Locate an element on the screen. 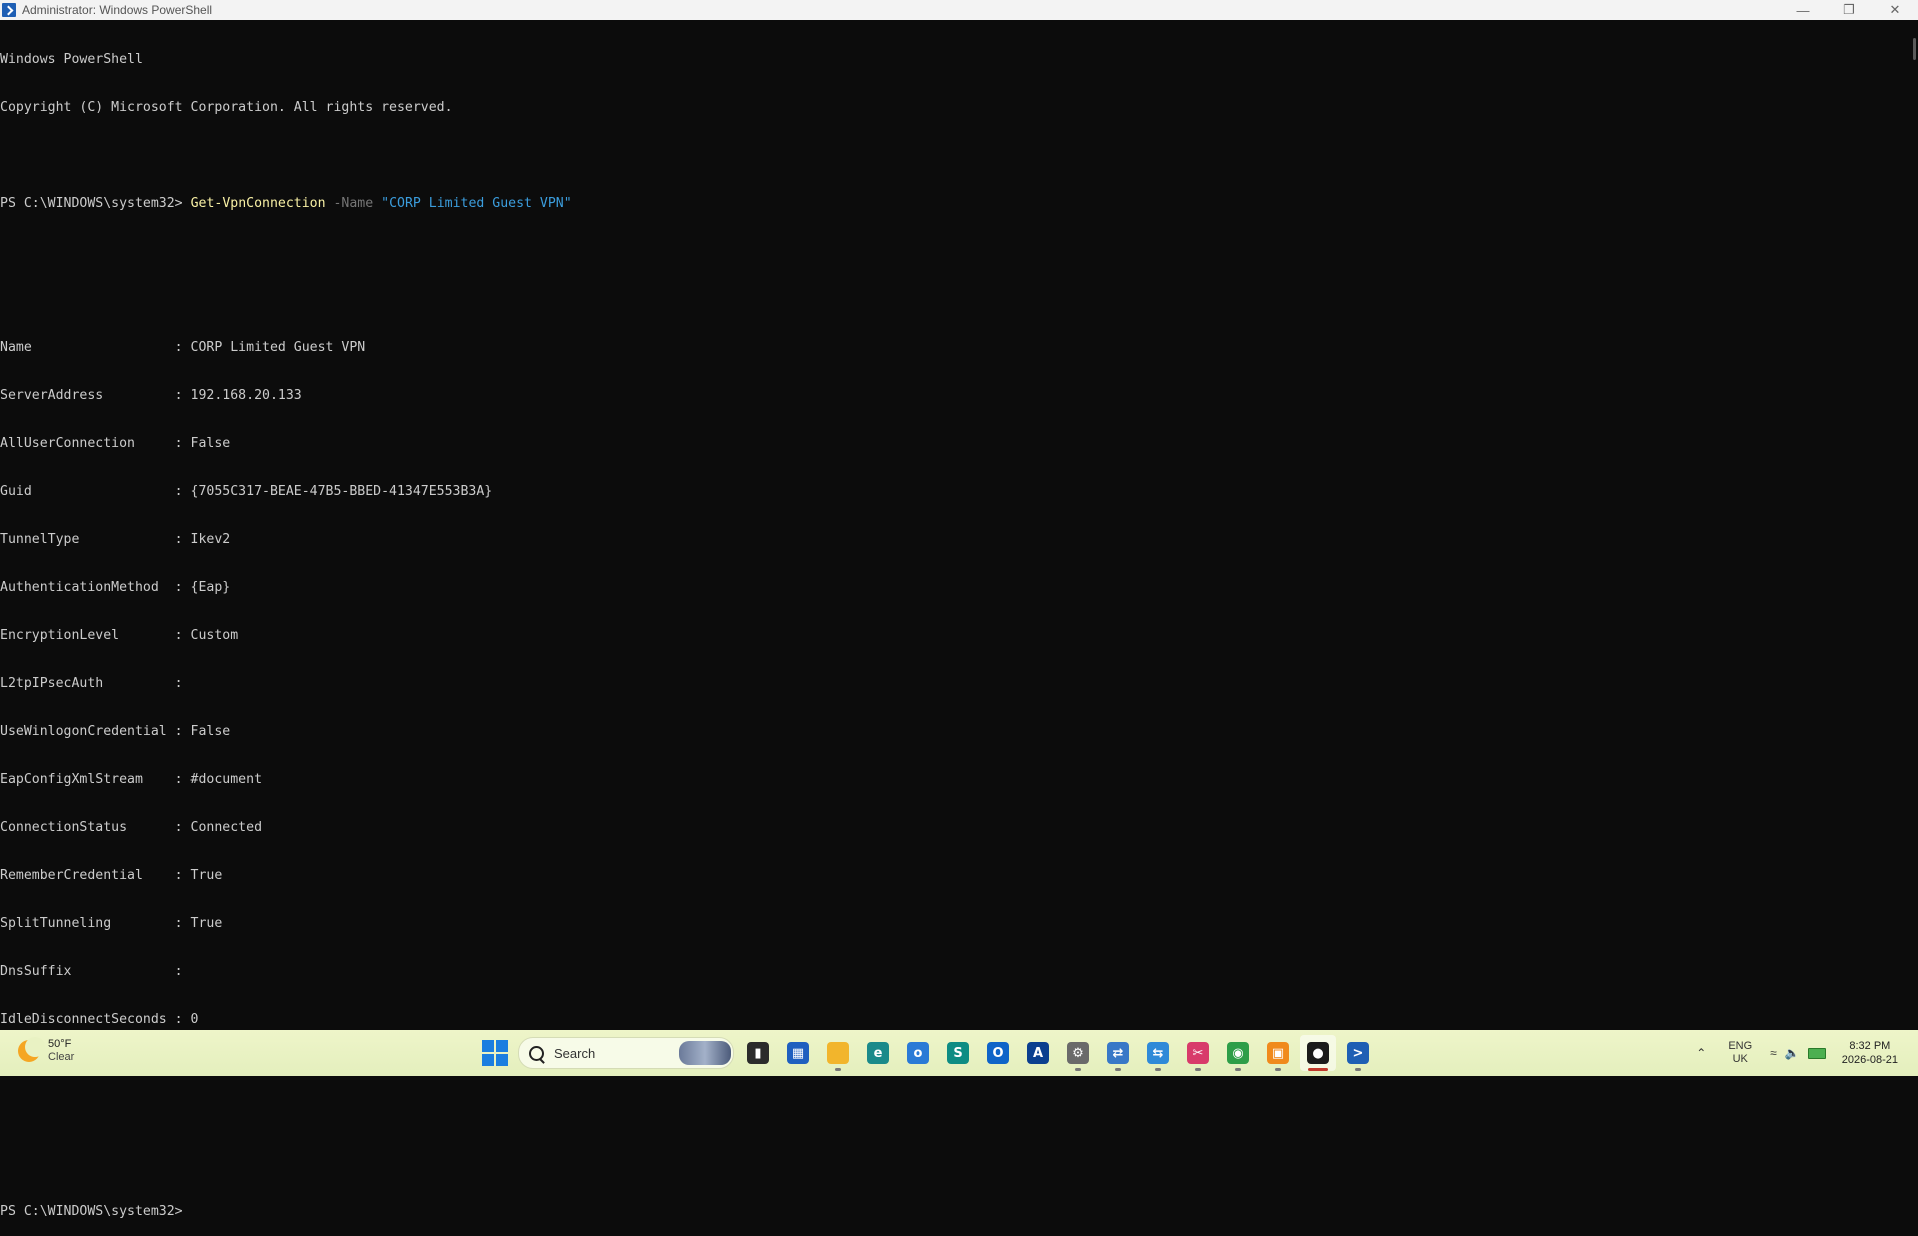 Image resolution: width=1918 pixels, height=1236 pixels. taskbar-app-outlook-new: o is located at coordinates (918, 1053).